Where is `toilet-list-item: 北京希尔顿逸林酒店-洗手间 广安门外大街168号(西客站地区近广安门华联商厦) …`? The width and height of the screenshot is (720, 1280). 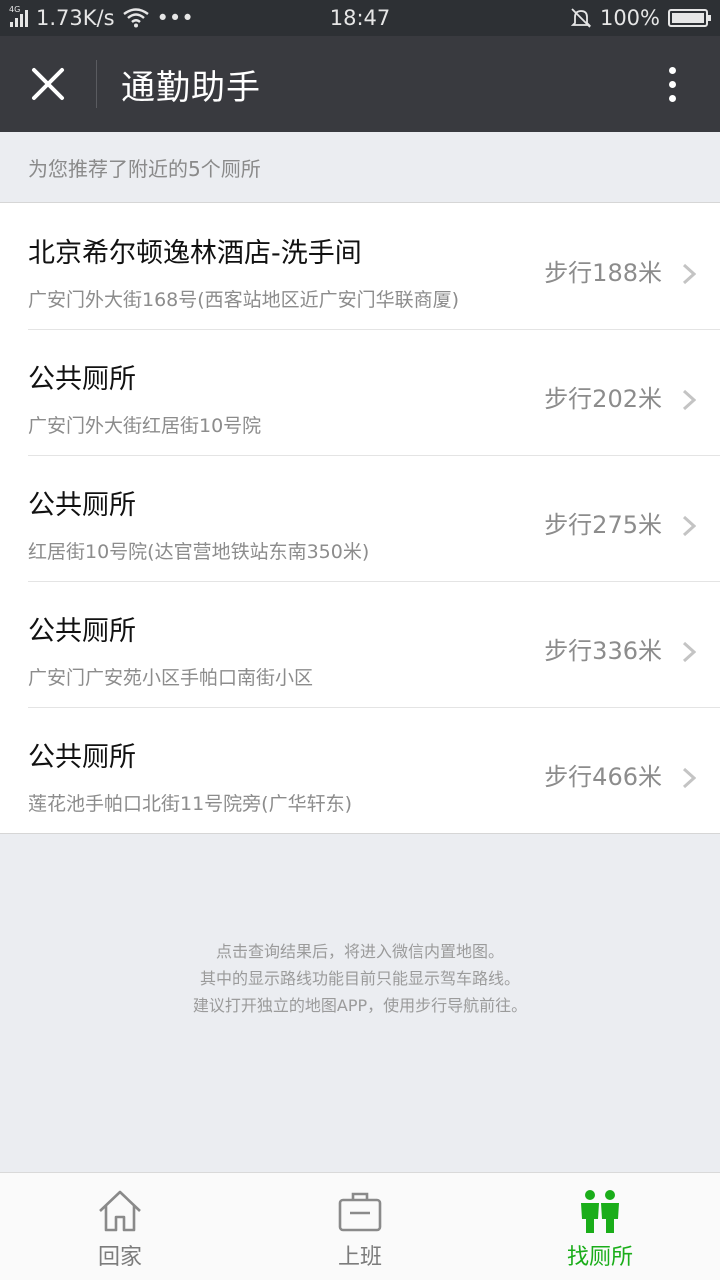
toilet-list-item: 北京希尔顿逸林酒店-洗手间 广安门外大街168号(西客站地区近广安门华联商厦) … is located at coordinates (360, 266).